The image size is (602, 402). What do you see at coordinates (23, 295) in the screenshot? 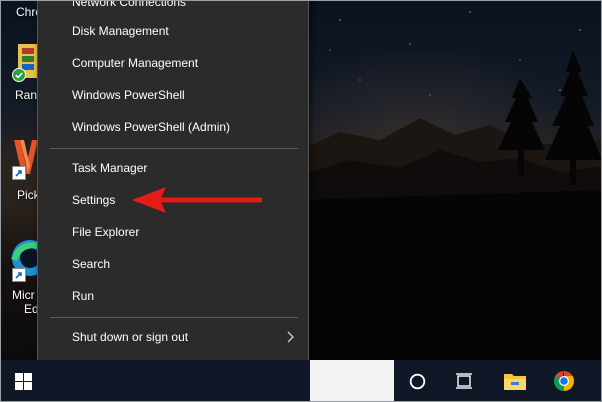
I see `desktop-icon-label: Micr` at bounding box center [23, 295].